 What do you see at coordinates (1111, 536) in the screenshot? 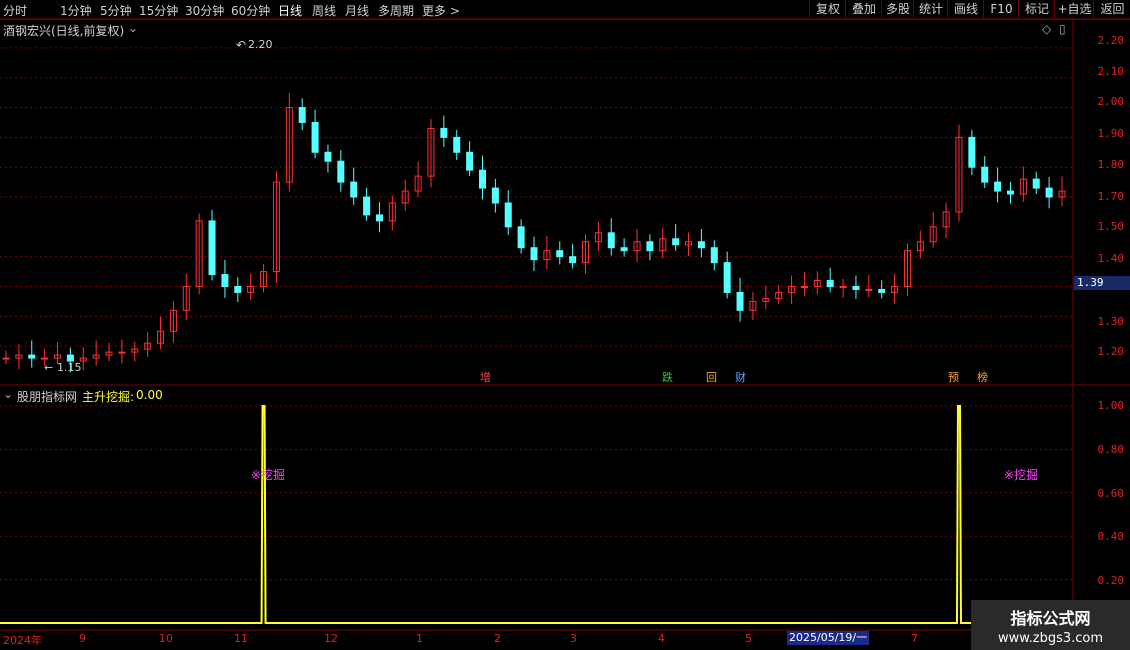
I see `indicator-axis-label: 0.40` at bounding box center [1111, 536].